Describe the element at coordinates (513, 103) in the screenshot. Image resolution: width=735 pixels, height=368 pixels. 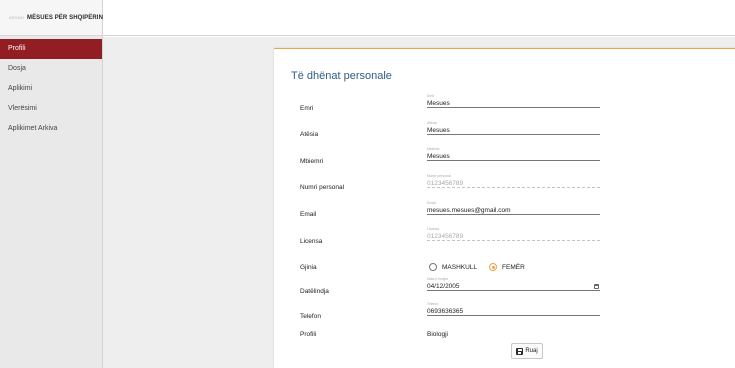
I see `emri-value: Mesues` at that location.